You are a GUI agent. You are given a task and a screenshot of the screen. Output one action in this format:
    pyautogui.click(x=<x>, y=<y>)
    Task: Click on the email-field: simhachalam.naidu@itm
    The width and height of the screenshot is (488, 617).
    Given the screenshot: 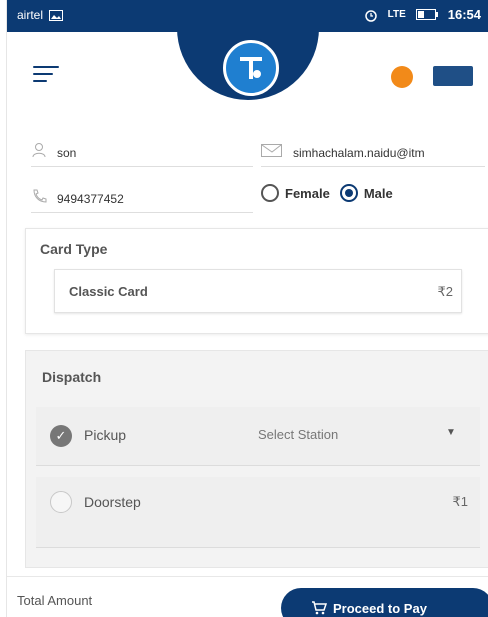 What is the action you would take?
    pyautogui.click(x=373, y=151)
    